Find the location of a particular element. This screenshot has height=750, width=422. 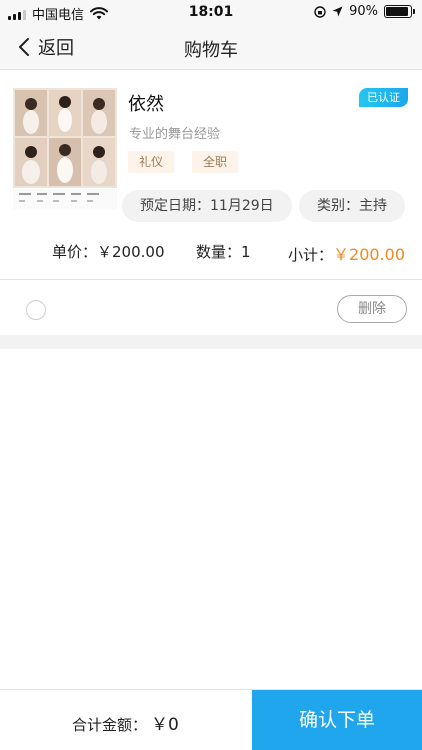

photo-caption-strip is located at coordinates (65, 199).